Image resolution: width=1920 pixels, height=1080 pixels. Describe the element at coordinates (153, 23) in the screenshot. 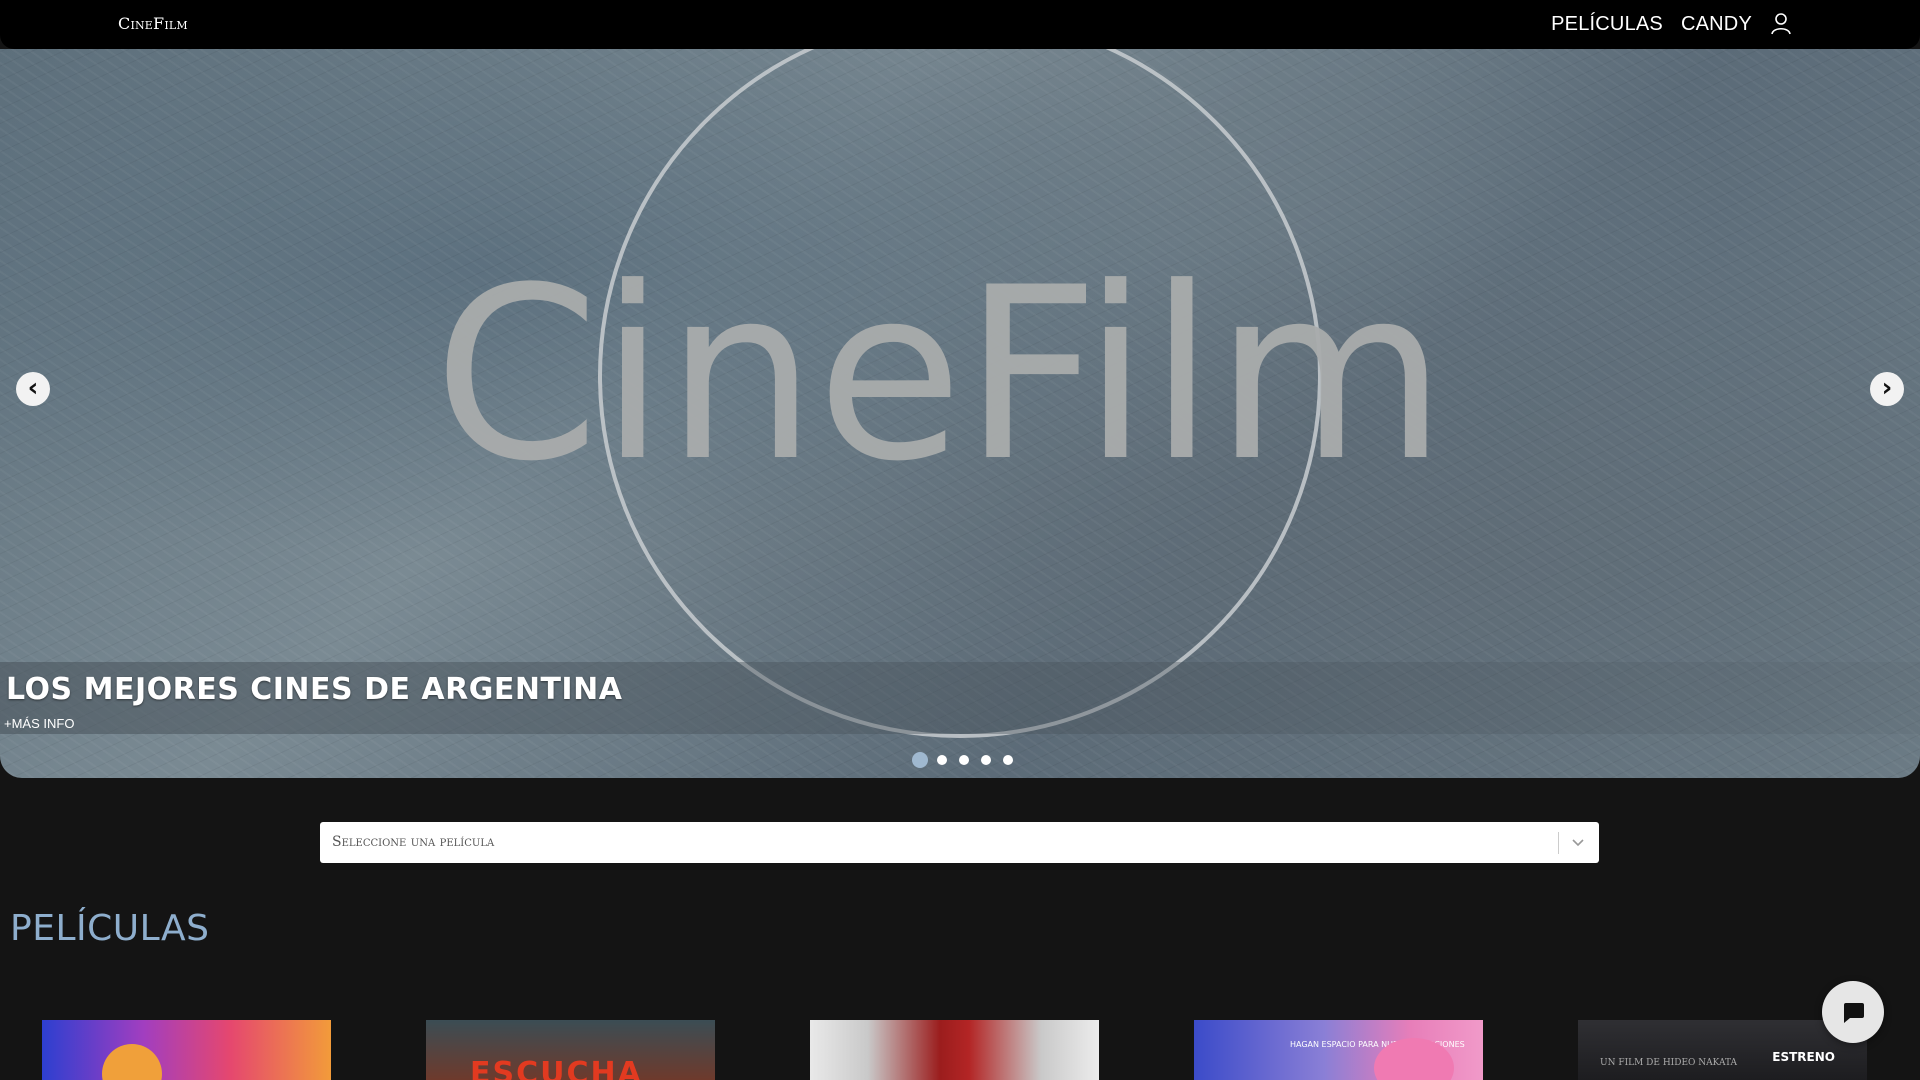

I see `brand-logo: CineFilm` at that location.